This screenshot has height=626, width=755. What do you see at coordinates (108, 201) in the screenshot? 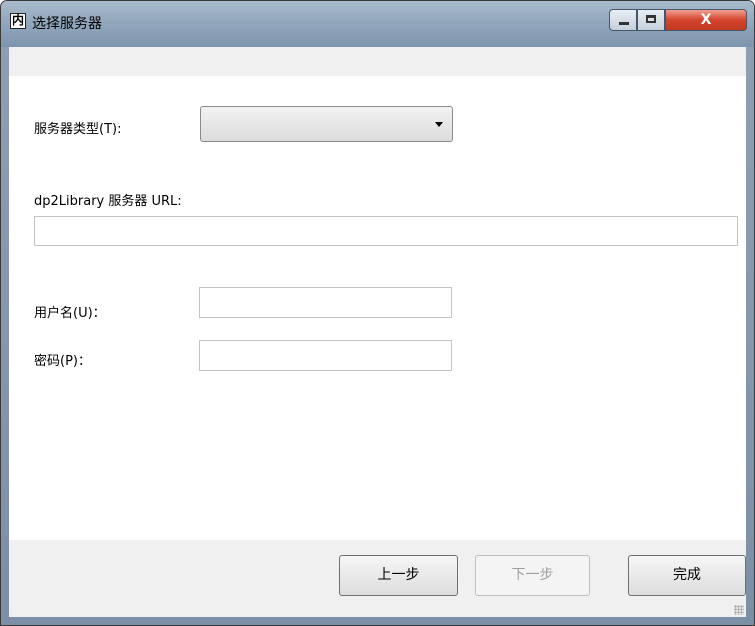
I see `server-url-label: dp2Library 服务器 URL:` at bounding box center [108, 201].